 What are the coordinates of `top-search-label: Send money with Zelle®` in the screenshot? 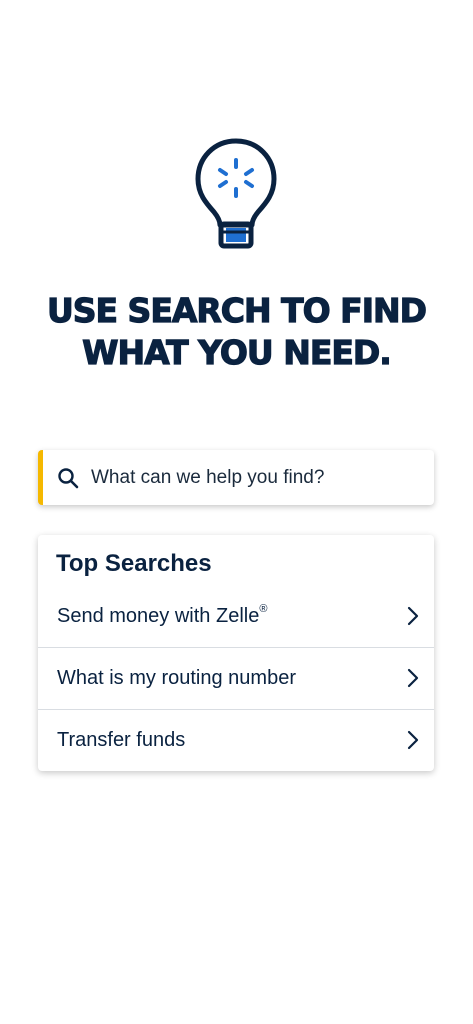 It's located at (162, 614).